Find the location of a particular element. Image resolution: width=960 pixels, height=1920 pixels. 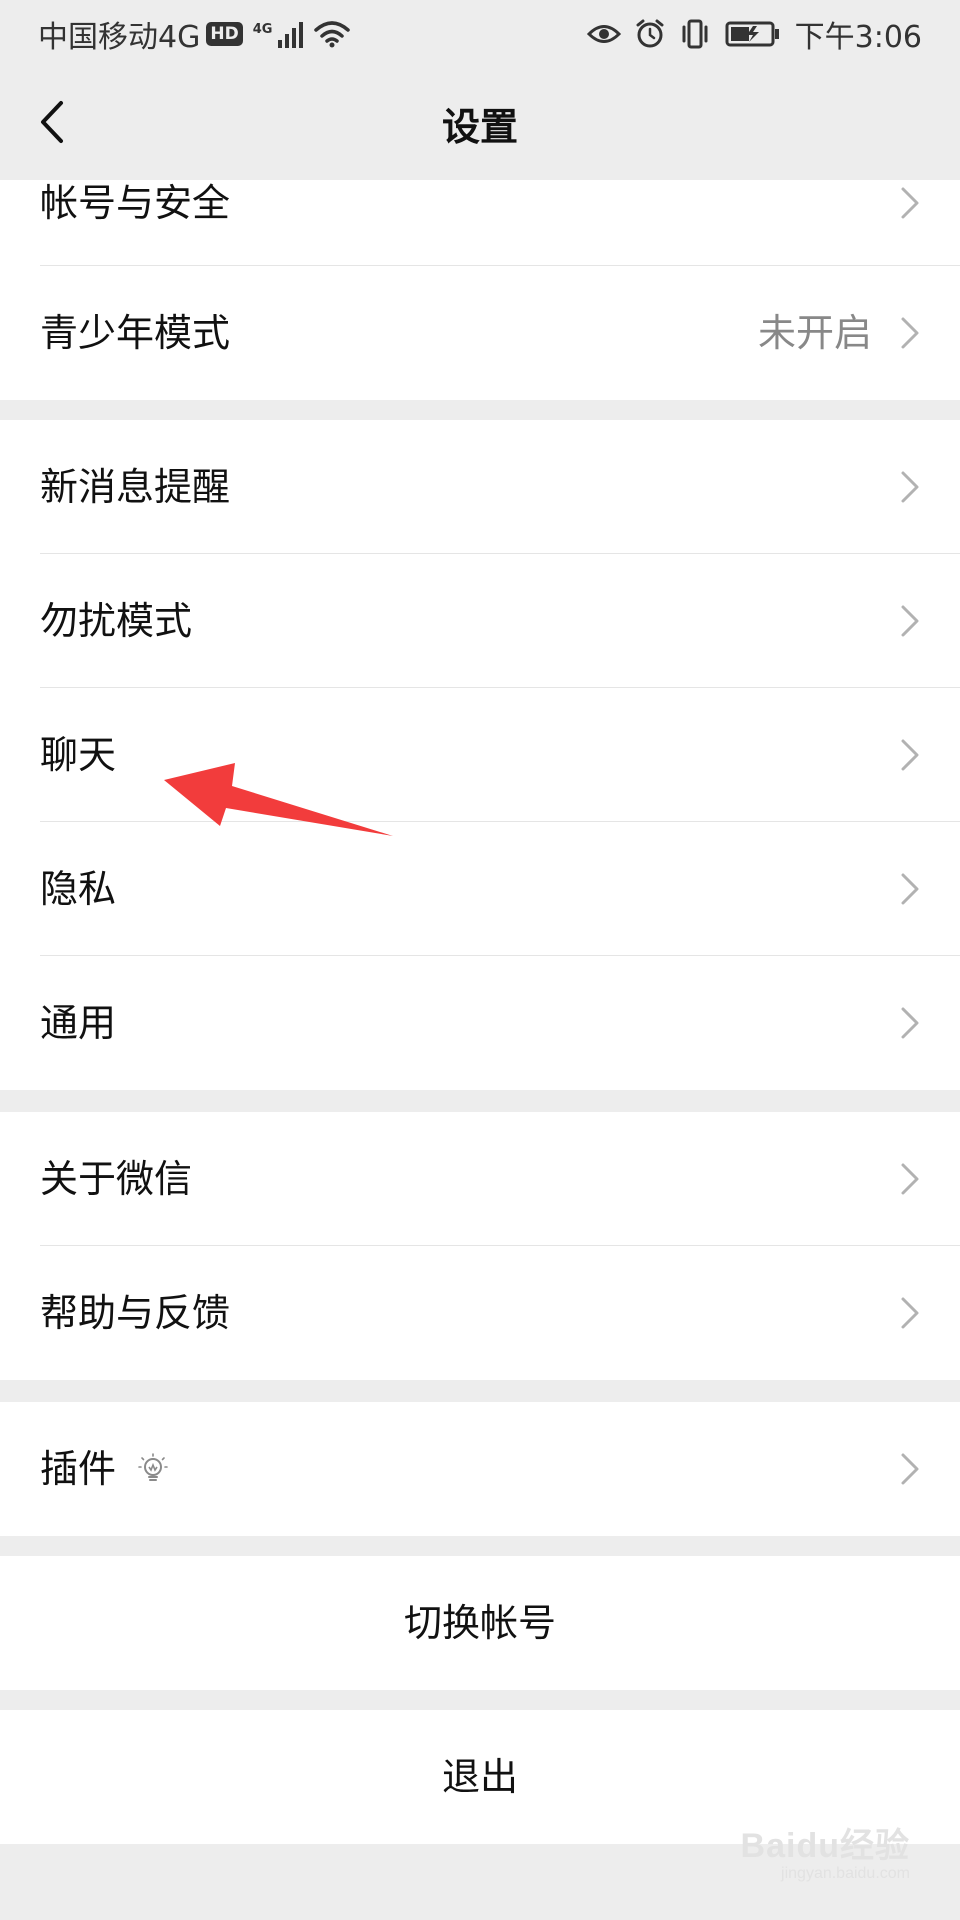

carrier-label: 中国移动4G is located at coordinates (119, 37).